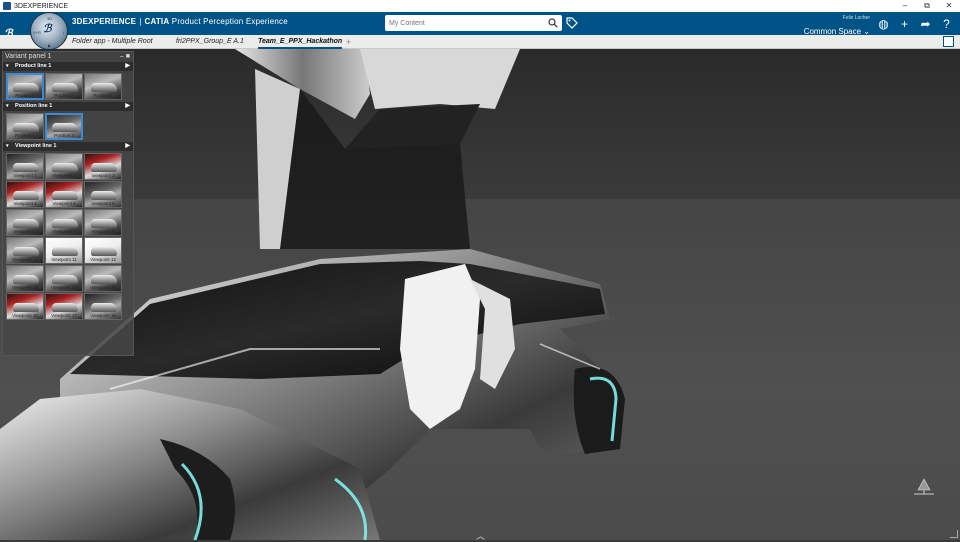 The width and height of the screenshot is (960, 542). I want to click on viewpoint-thumbnail: Viewpoint 8, so click(64, 222).